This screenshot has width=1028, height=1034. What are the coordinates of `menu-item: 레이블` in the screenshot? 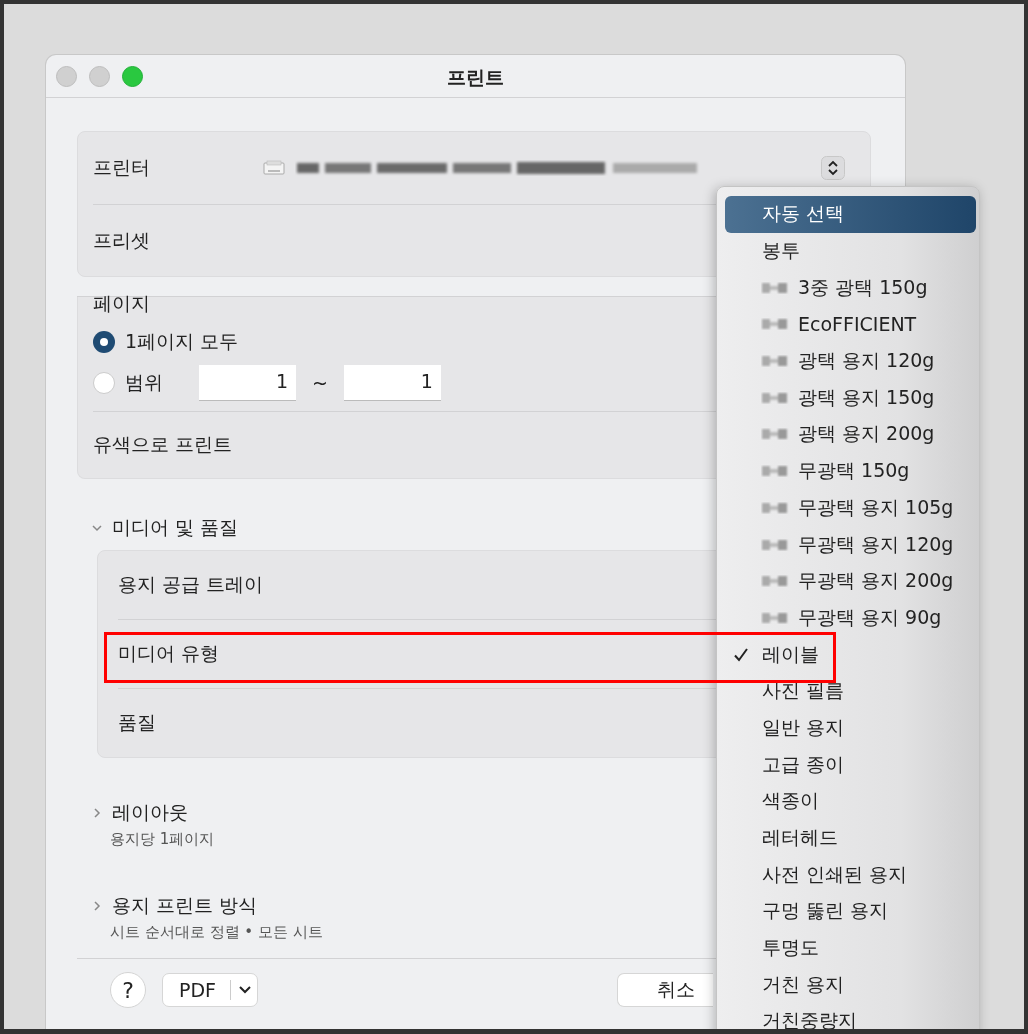 It's located at (850, 654).